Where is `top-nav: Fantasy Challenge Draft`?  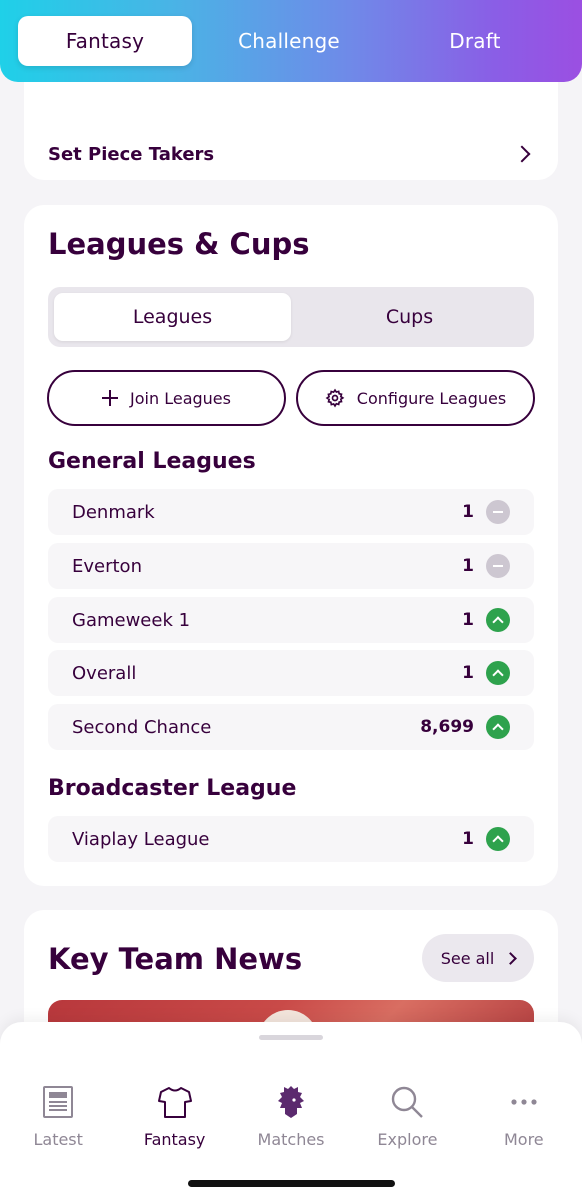 top-nav: Fantasy Challenge Draft is located at coordinates (291, 41).